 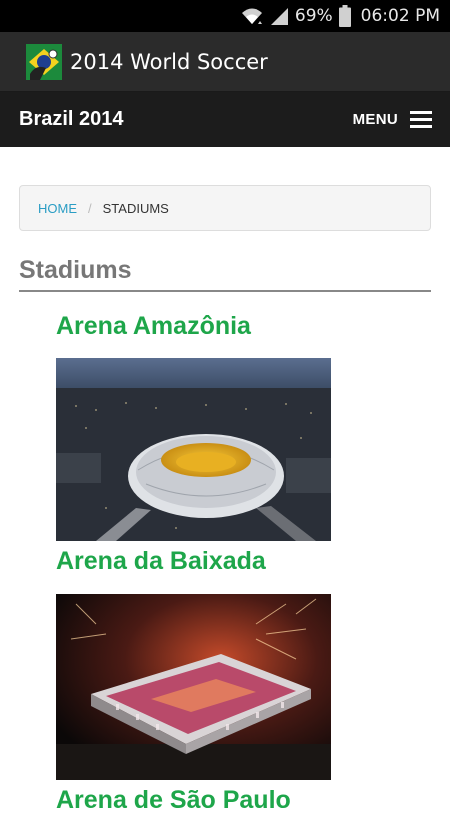 What do you see at coordinates (279, 16) in the screenshot?
I see `signal-icon` at bounding box center [279, 16].